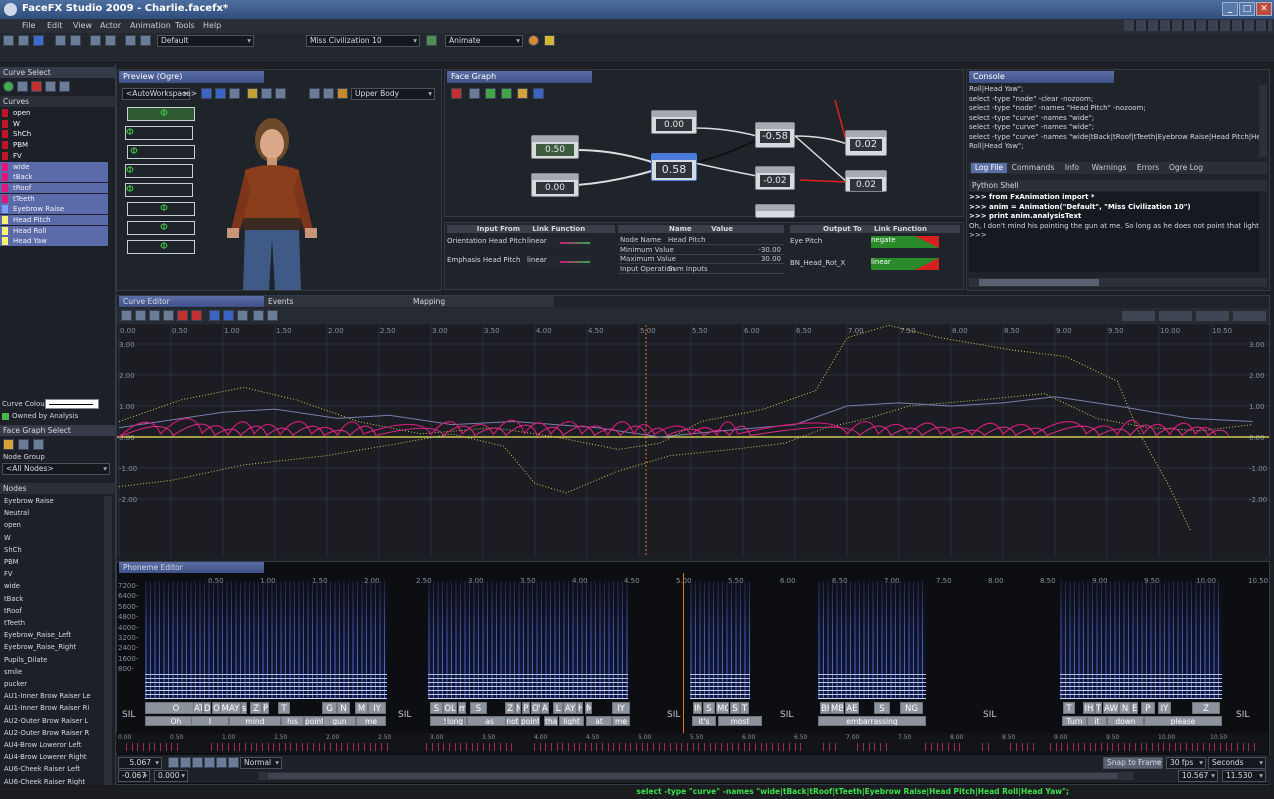 Image resolution: width=1274 pixels, height=799 pixels. Describe the element at coordinates (82, 25) in the screenshot. I see `menu-view: View` at that location.